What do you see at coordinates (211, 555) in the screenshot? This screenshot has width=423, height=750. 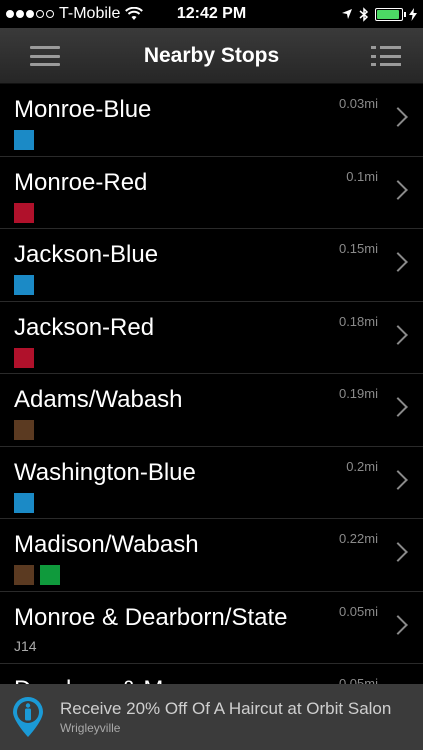 I see `stop-row: Madison/Wabash 0.22mi` at bounding box center [211, 555].